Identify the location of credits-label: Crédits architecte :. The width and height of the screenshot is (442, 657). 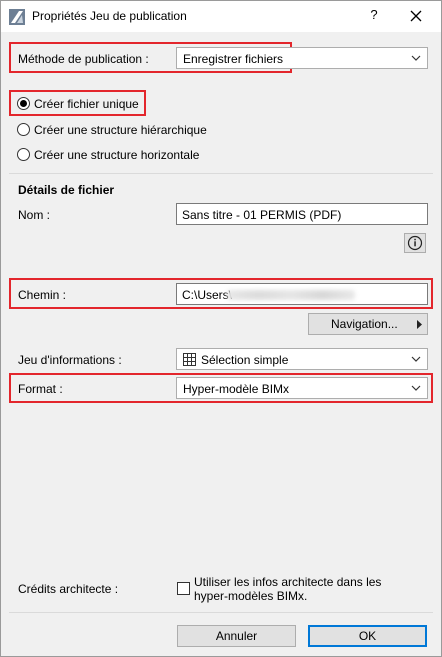
(68, 589).